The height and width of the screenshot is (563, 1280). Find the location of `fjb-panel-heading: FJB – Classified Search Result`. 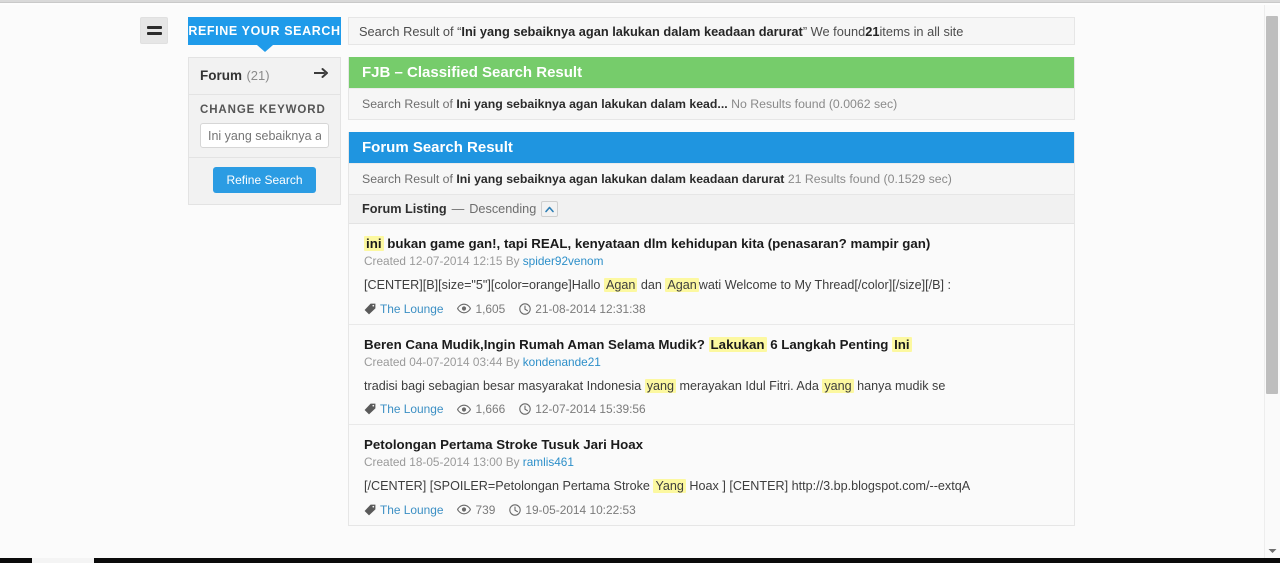

fjb-panel-heading: FJB – Classified Search Result is located at coordinates (711, 72).